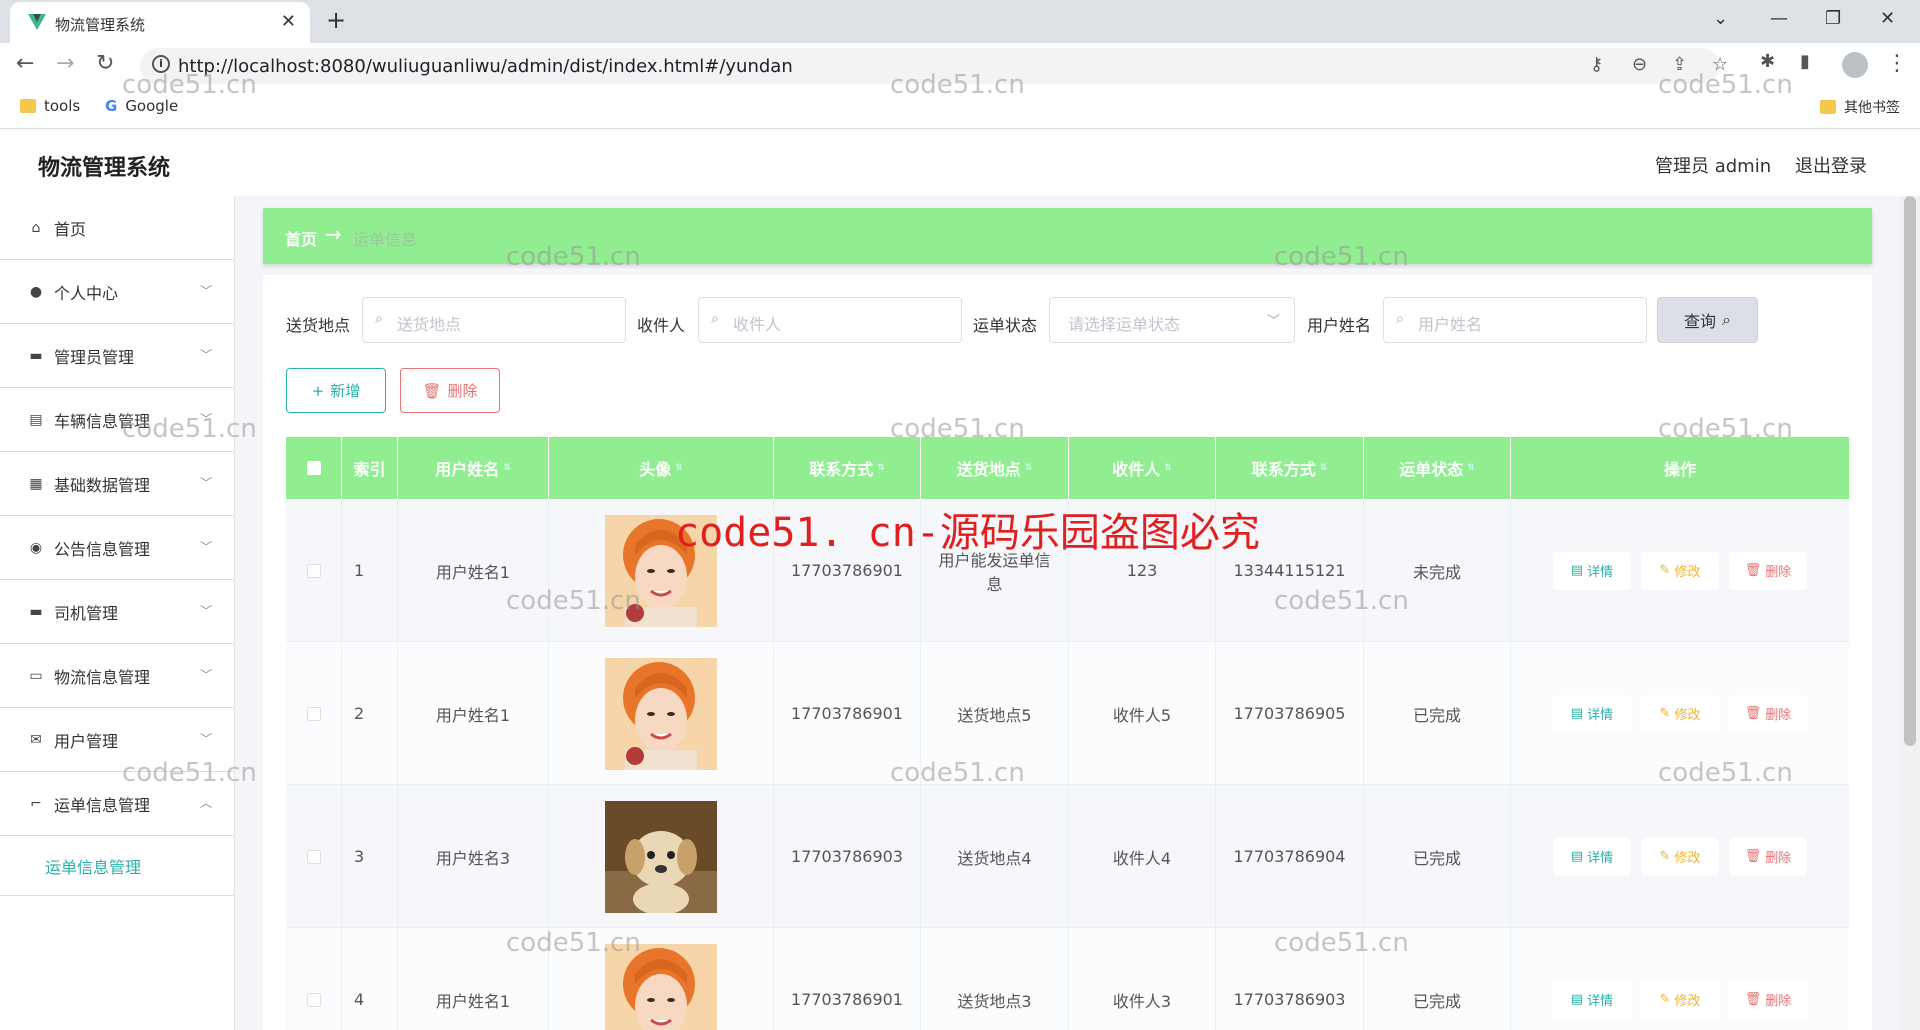 The height and width of the screenshot is (1030, 1920). What do you see at coordinates (1860, 107) in the screenshot?
I see `other-bookmarks: 其他书签` at bounding box center [1860, 107].